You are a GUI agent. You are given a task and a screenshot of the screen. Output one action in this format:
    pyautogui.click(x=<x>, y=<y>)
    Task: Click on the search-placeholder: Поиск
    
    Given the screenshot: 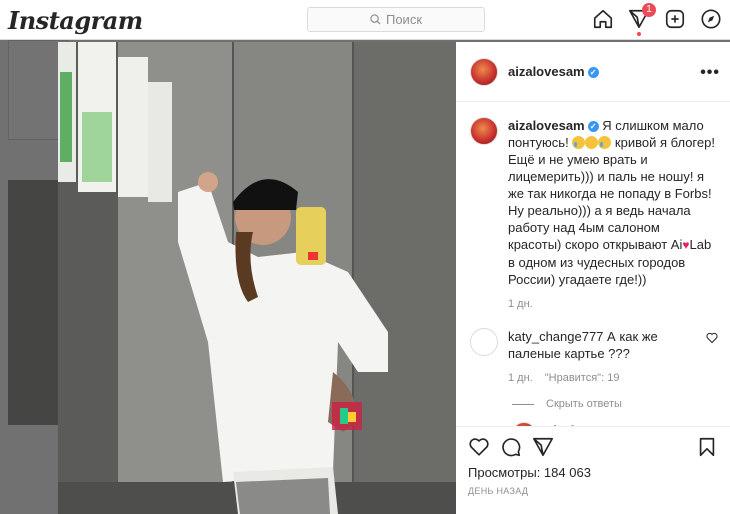 What is the action you would take?
    pyautogui.click(x=404, y=19)
    